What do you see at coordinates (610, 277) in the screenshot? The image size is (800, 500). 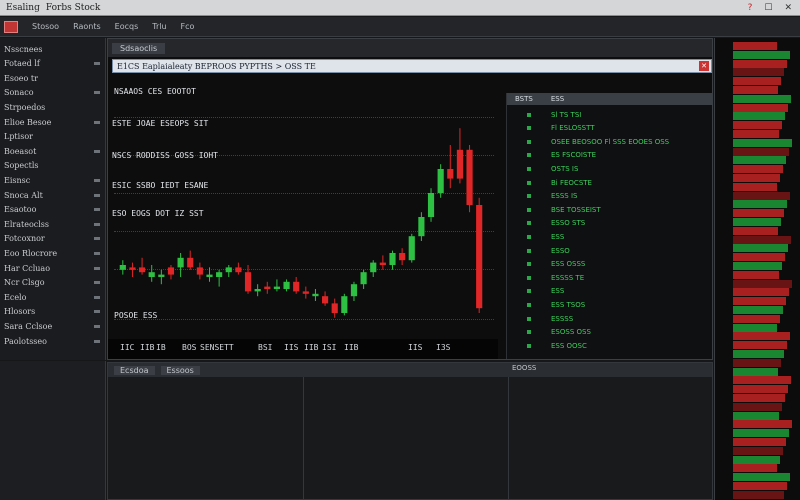 I see `order-book-row: ESSSS TE` at bounding box center [610, 277].